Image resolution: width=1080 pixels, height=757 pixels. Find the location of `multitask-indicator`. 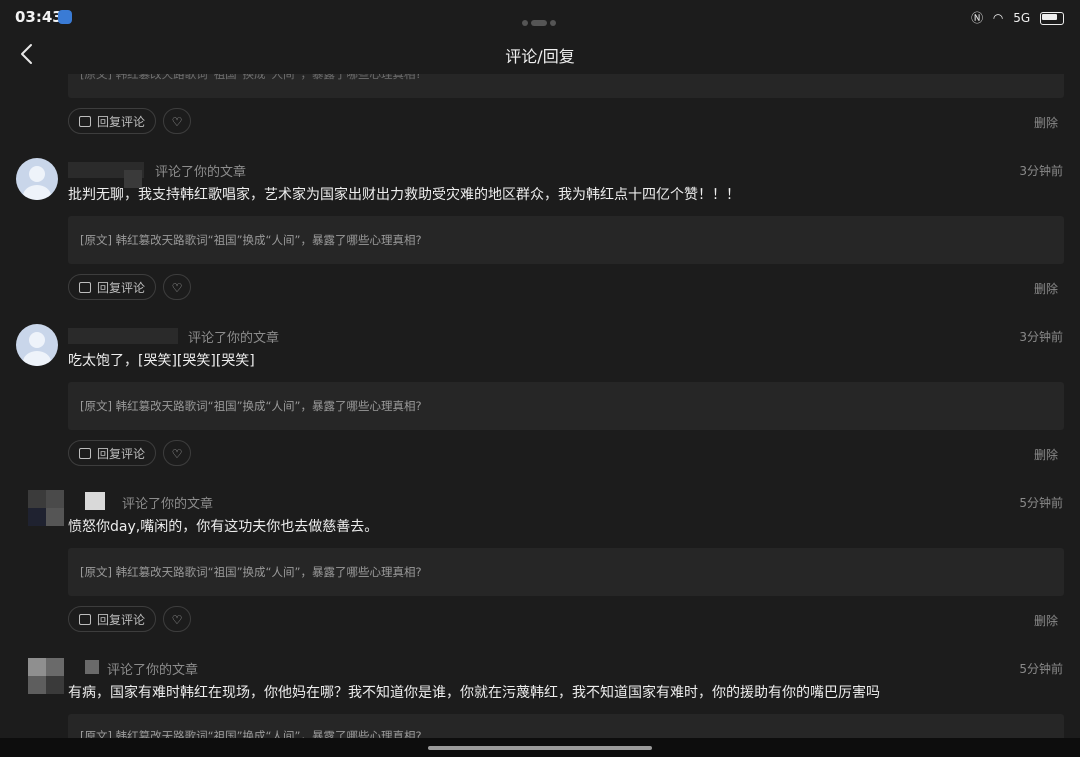

multitask-indicator is located at coordinates (540, 21).